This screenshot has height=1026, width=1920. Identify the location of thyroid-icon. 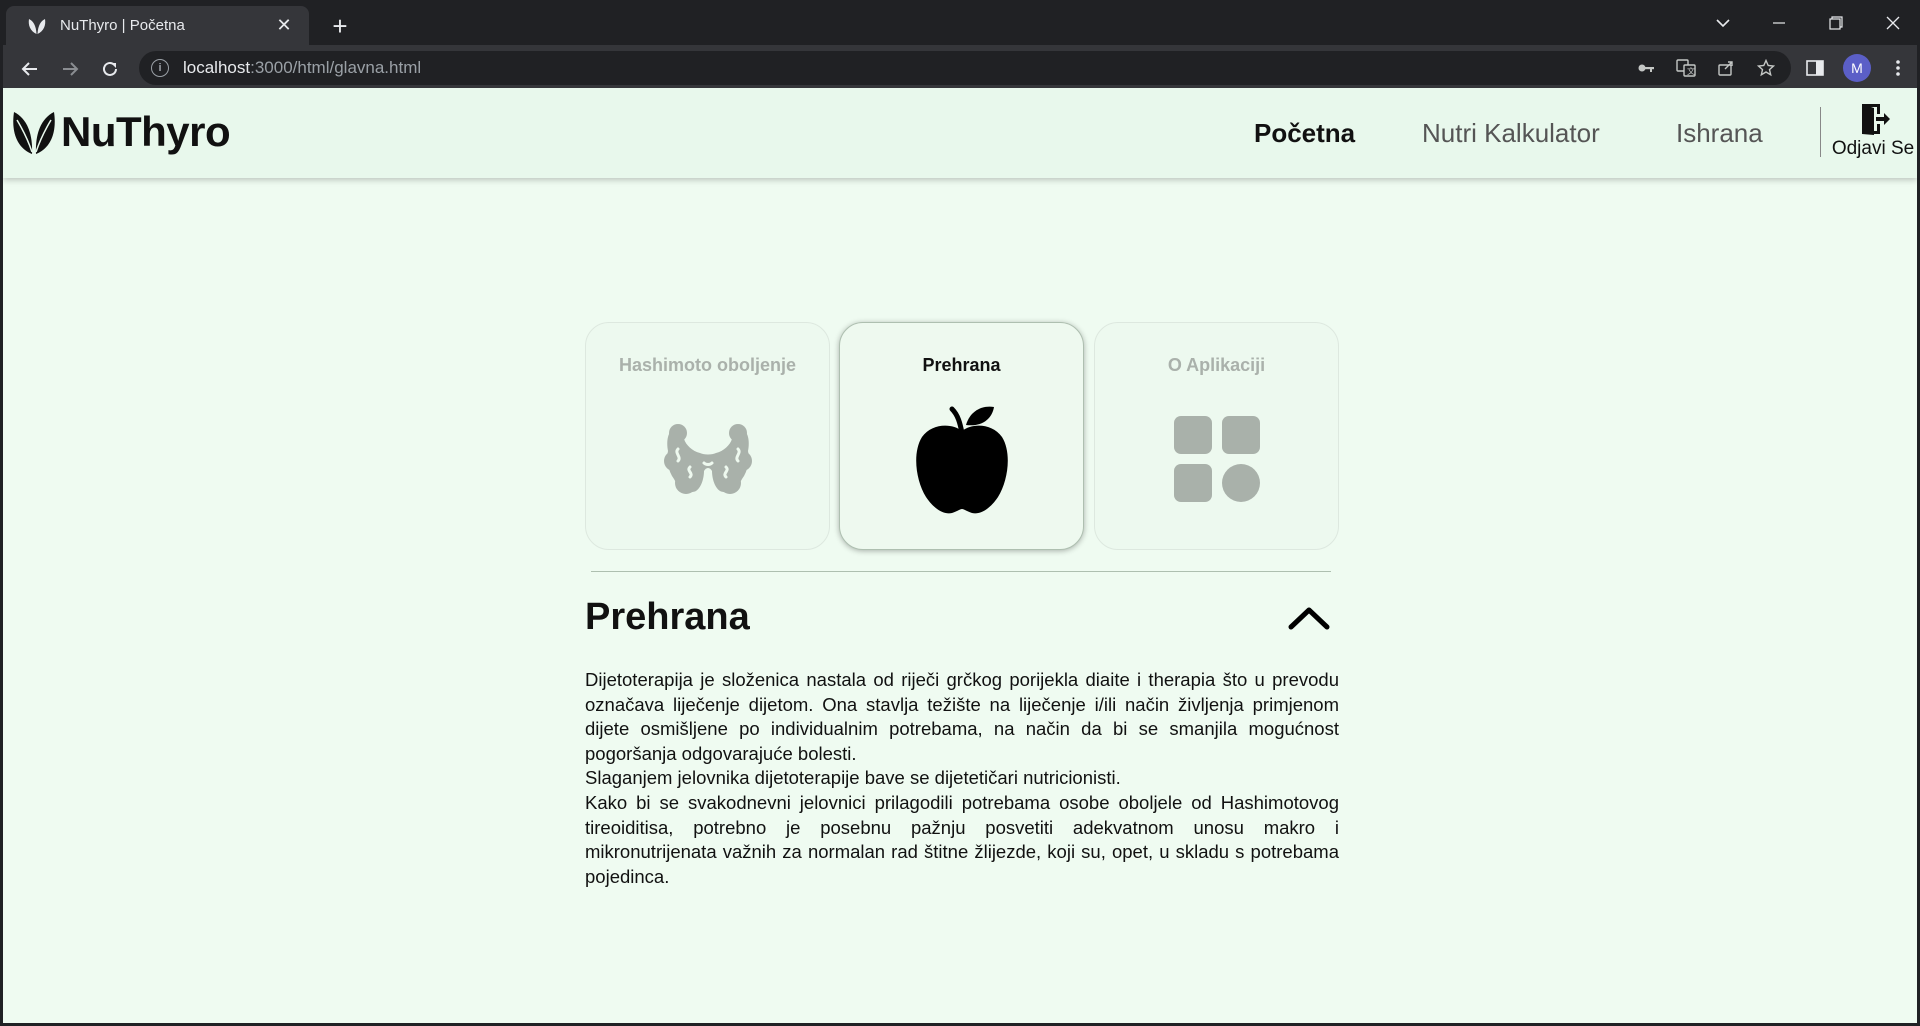
(708, 459).